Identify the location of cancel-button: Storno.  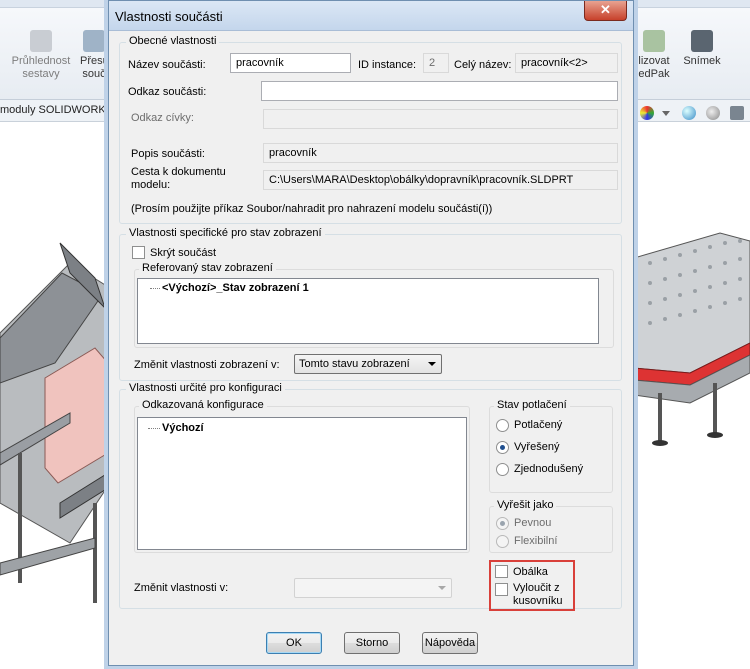
(372, 643).